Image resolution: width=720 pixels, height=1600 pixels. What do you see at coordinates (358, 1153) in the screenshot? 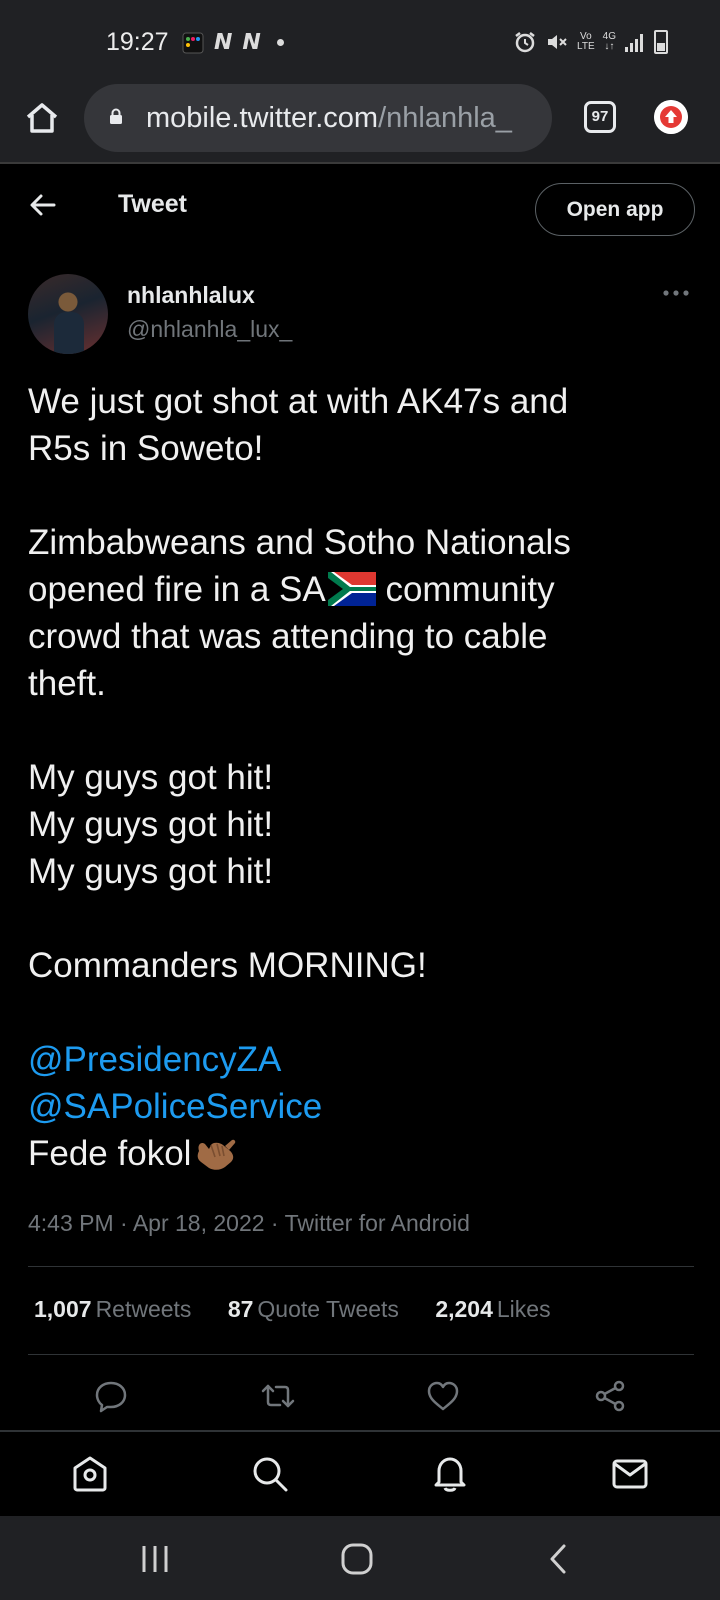
I see `tweet-line: Fede fokol` at bounding box center [358, 1153].